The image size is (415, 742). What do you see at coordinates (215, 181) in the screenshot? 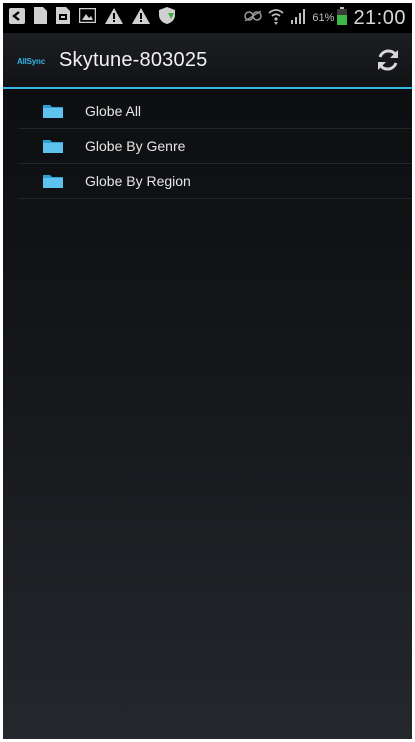
I see `folder-item-globe-by-region: Globe By Region` at bounding box center [215, 181].